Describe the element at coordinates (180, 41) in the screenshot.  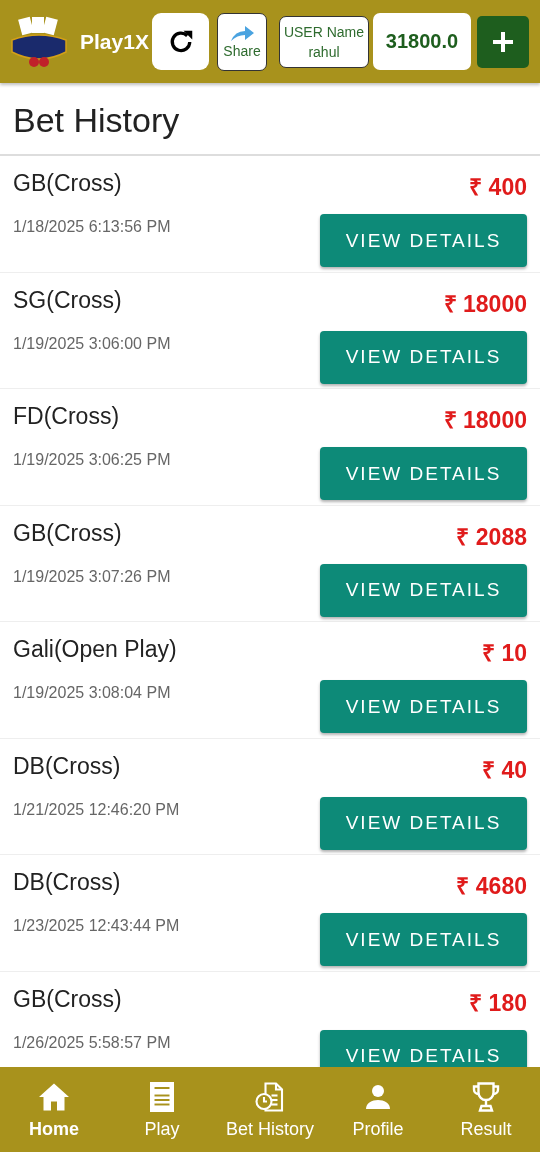
I see `refresh-button` at that location.